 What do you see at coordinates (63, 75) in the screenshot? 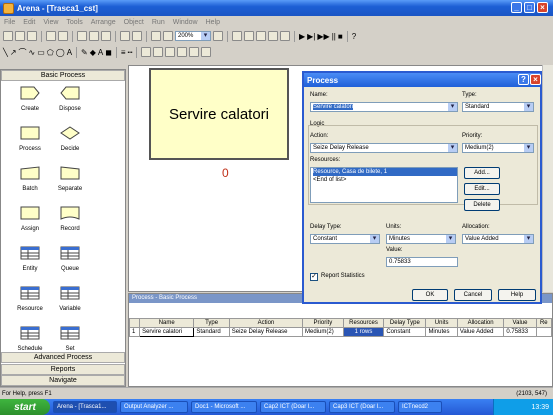
I see `basic-process-panel-header: Basic Process` at bounding box center [63, 75].